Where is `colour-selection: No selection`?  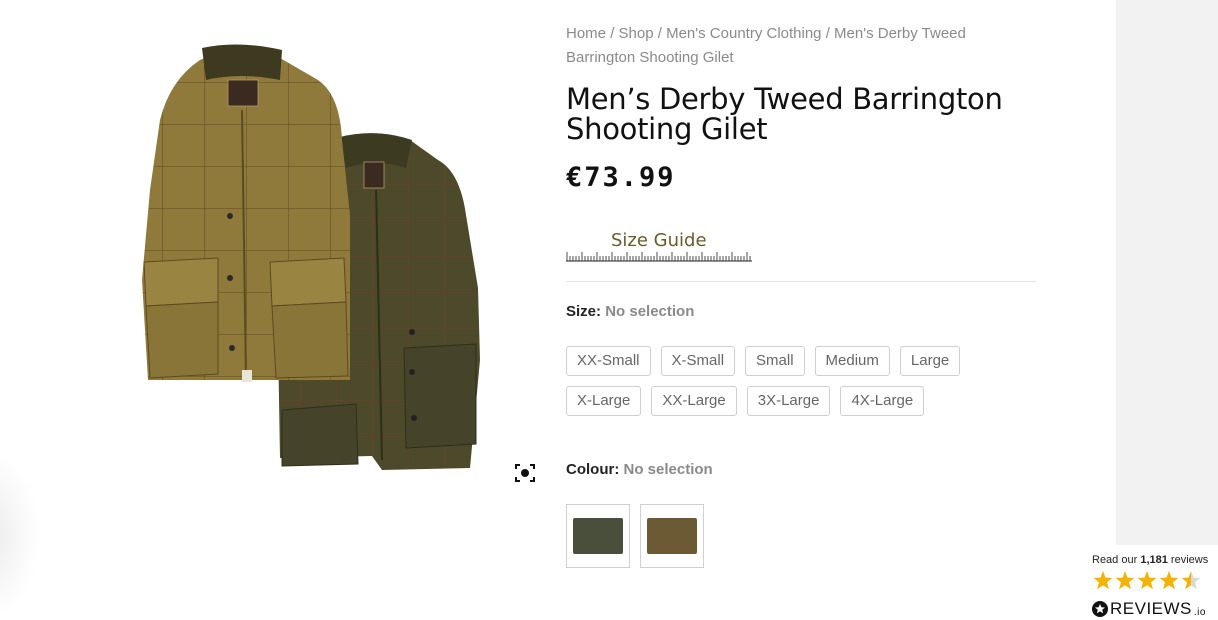 colour-selection: No selection is located at coordinates (668, 469).